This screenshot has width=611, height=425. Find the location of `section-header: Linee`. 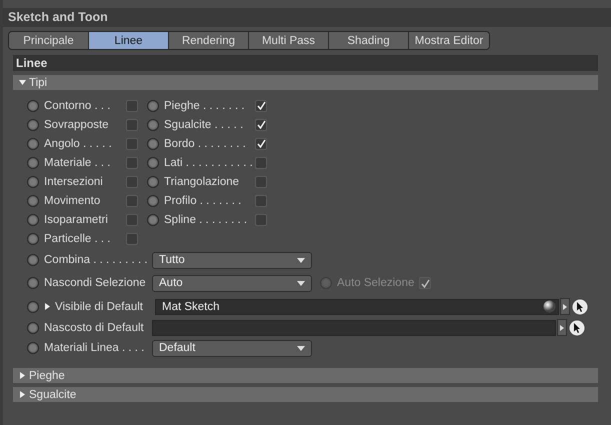

section-header: Linee is located at coordinates (305, 63).